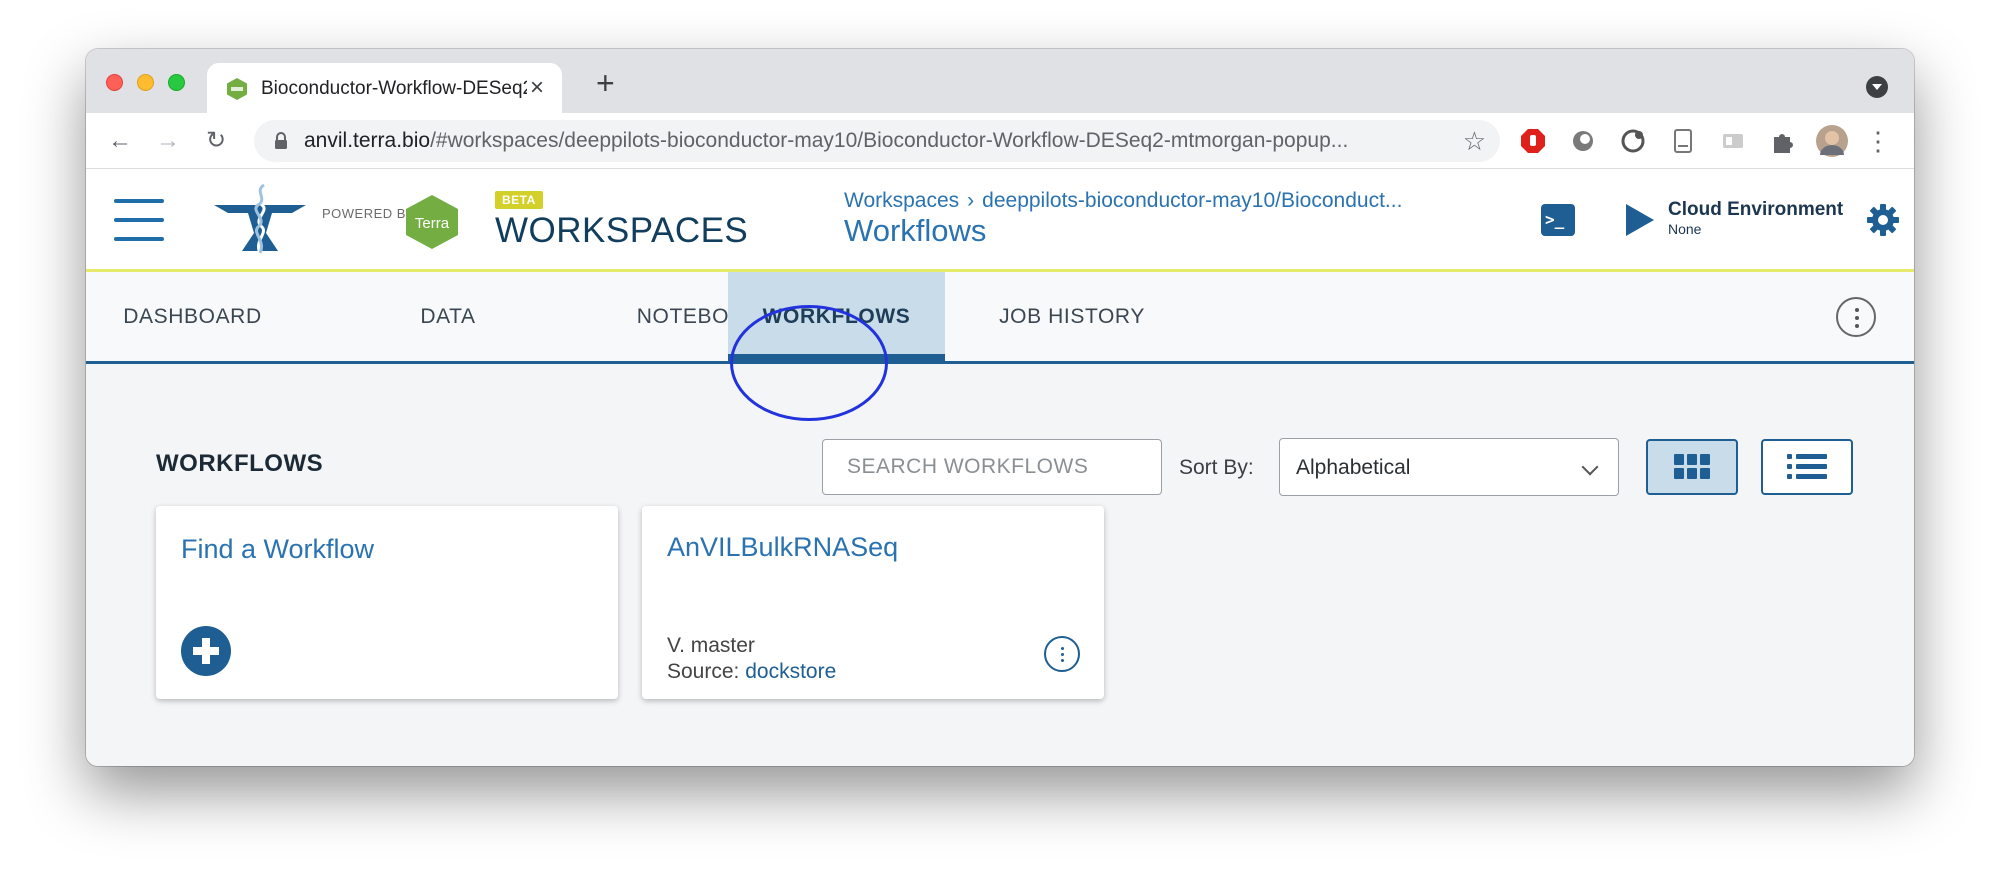 Image resolution: width=1999 pixels, height=889 pixels. Describe the element at coordinates (1856, 317) in the screenshot. I see `workspace-menu-icon` at that location.